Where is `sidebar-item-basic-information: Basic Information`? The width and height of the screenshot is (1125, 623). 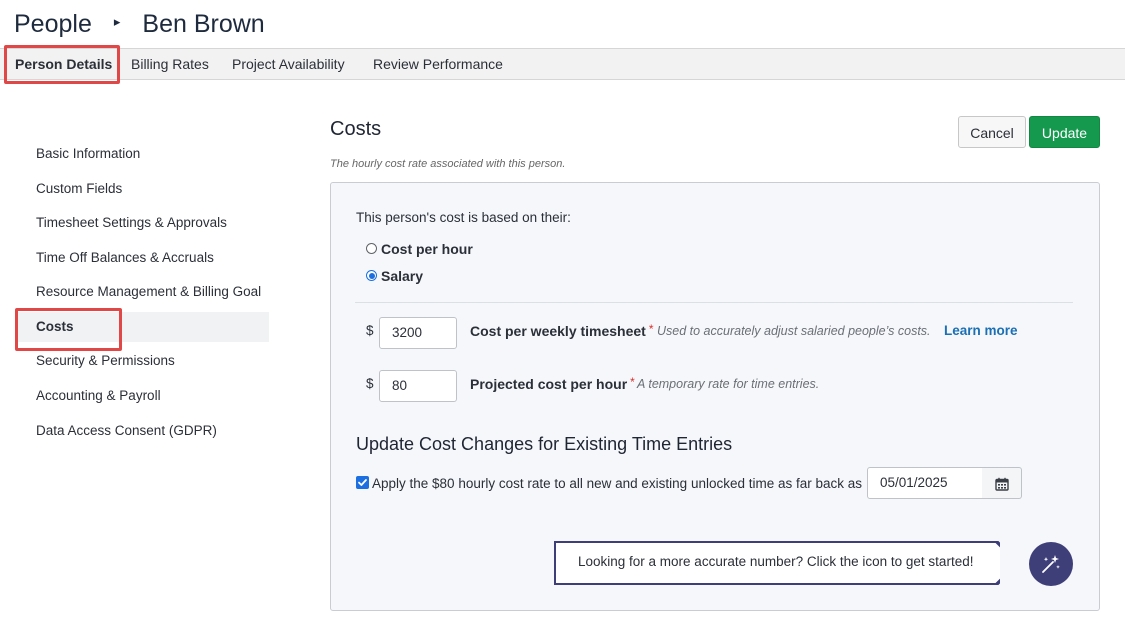
sidebar-item-basic-information: Basic Information is located at coordinates (88, 153).